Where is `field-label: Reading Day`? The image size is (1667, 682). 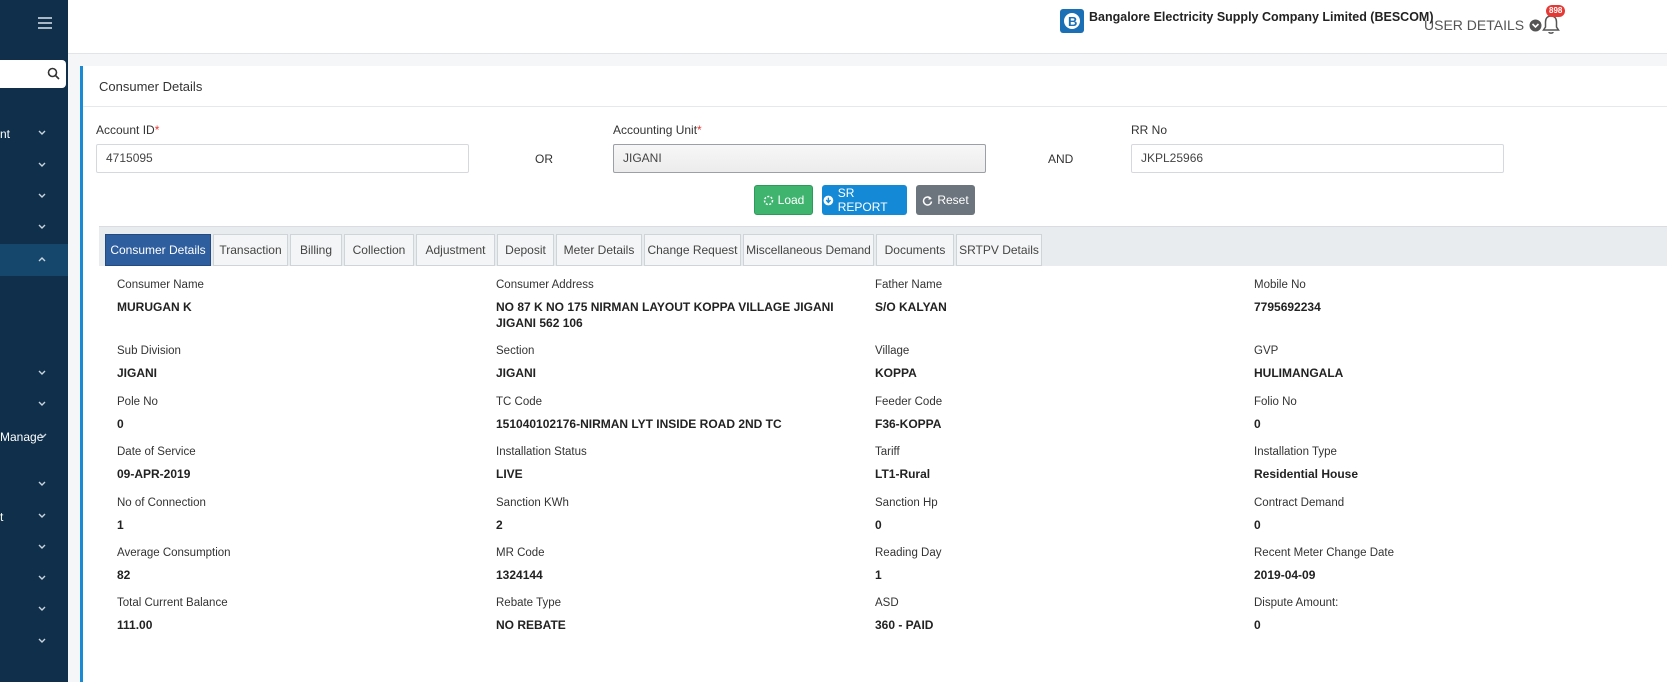
field-label: Reading Day is located at coordinates (908, 553).